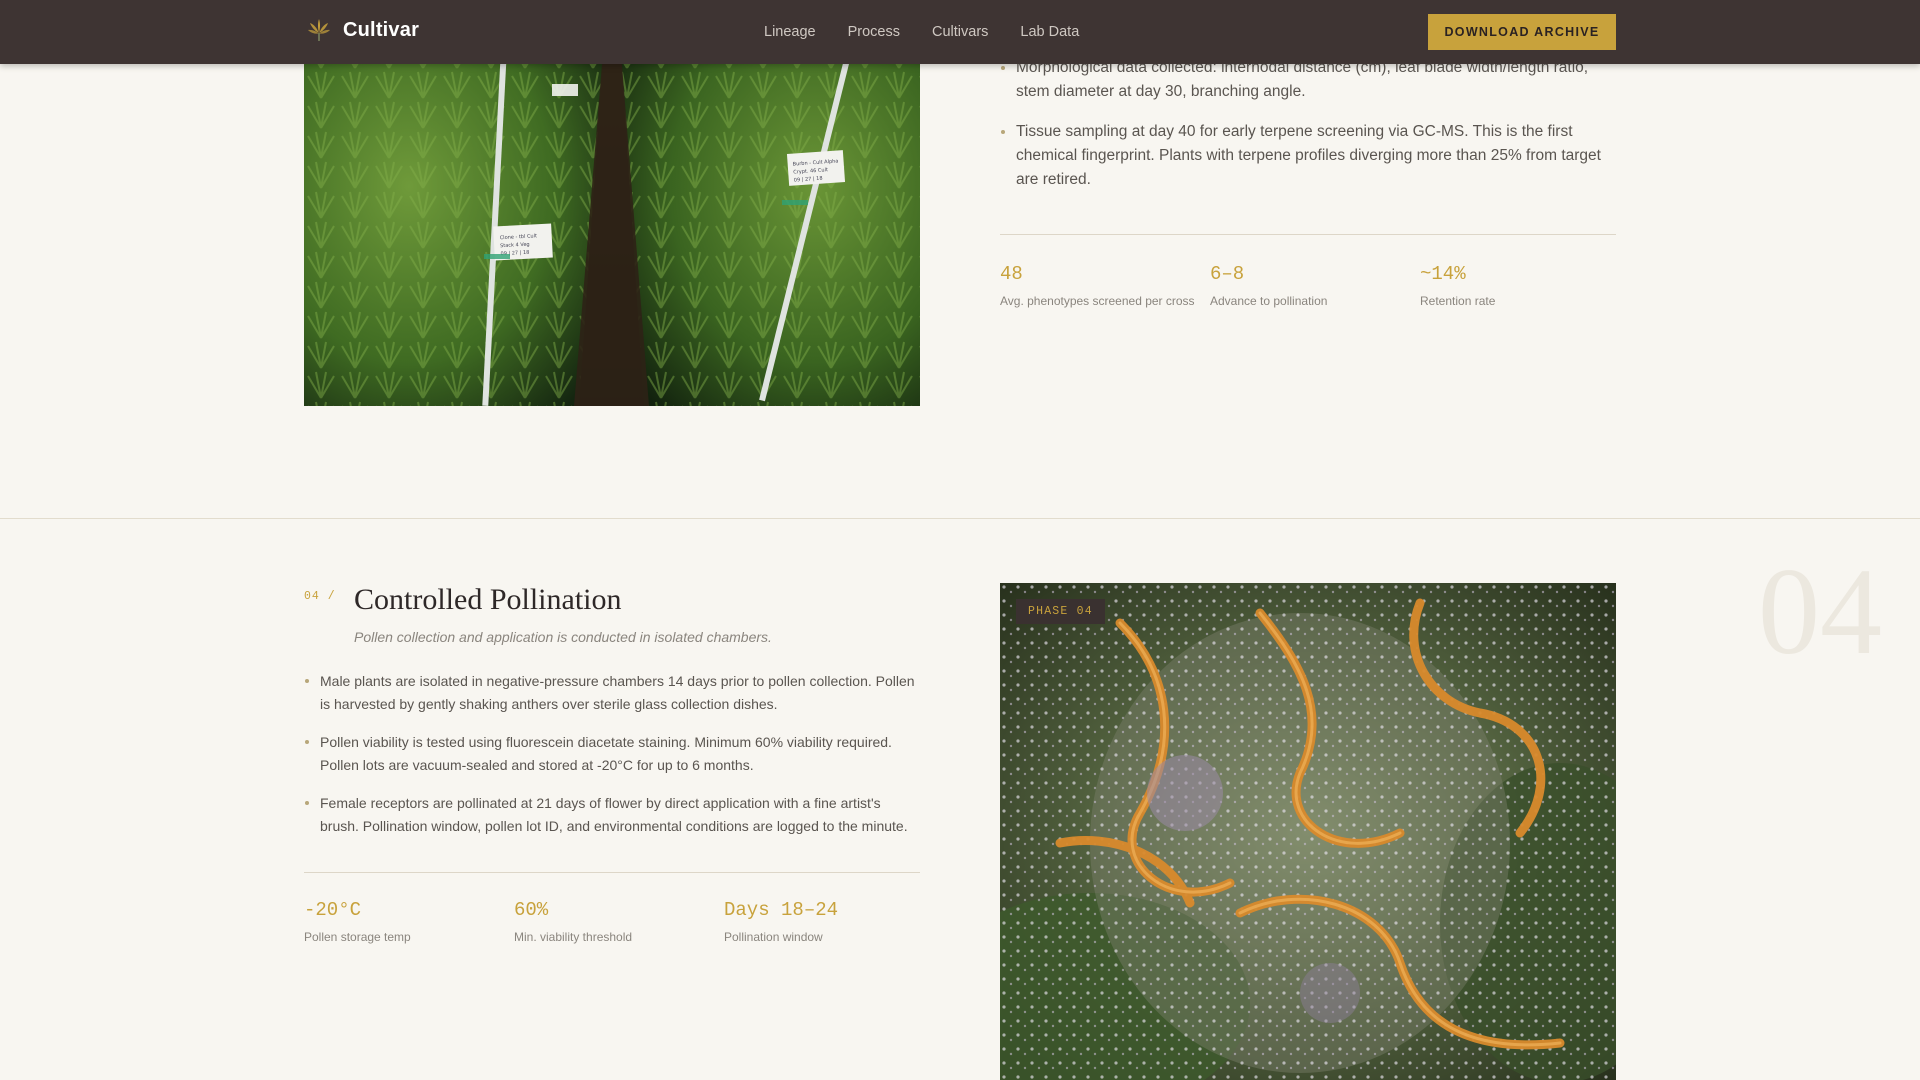 This screenshot has width=1920, height=1080. I want to click on phase-badge: PHASE 04, so click(1060, 611).